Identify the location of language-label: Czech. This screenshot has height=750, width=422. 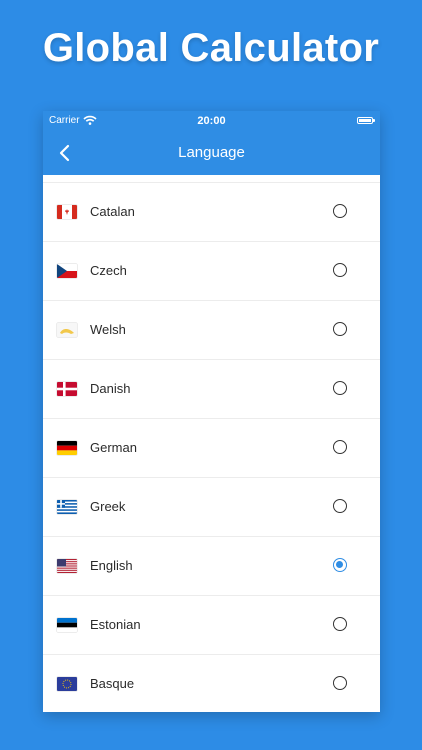
(108, 270).